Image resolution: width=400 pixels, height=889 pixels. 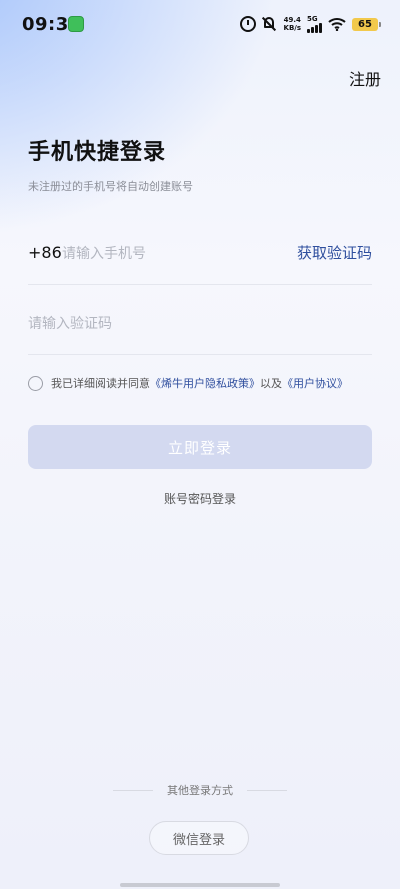 What do you see at coordinates (200, 447) in the screenshot?
I see `login-button: 立即登录` at bounding box center [200, 447].